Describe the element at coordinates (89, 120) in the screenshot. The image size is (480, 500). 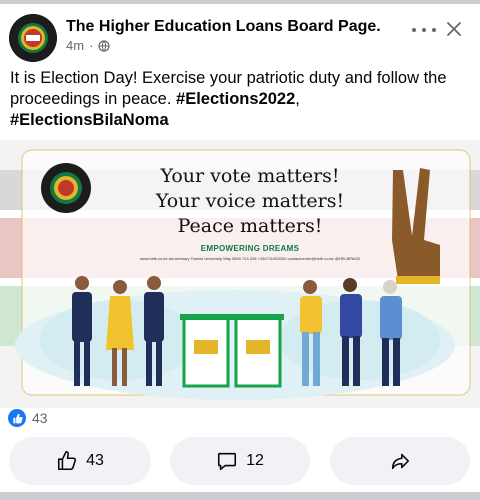
I see `hashtag-electionsbilanoma: #ElectionsBilaNoma` at that location.